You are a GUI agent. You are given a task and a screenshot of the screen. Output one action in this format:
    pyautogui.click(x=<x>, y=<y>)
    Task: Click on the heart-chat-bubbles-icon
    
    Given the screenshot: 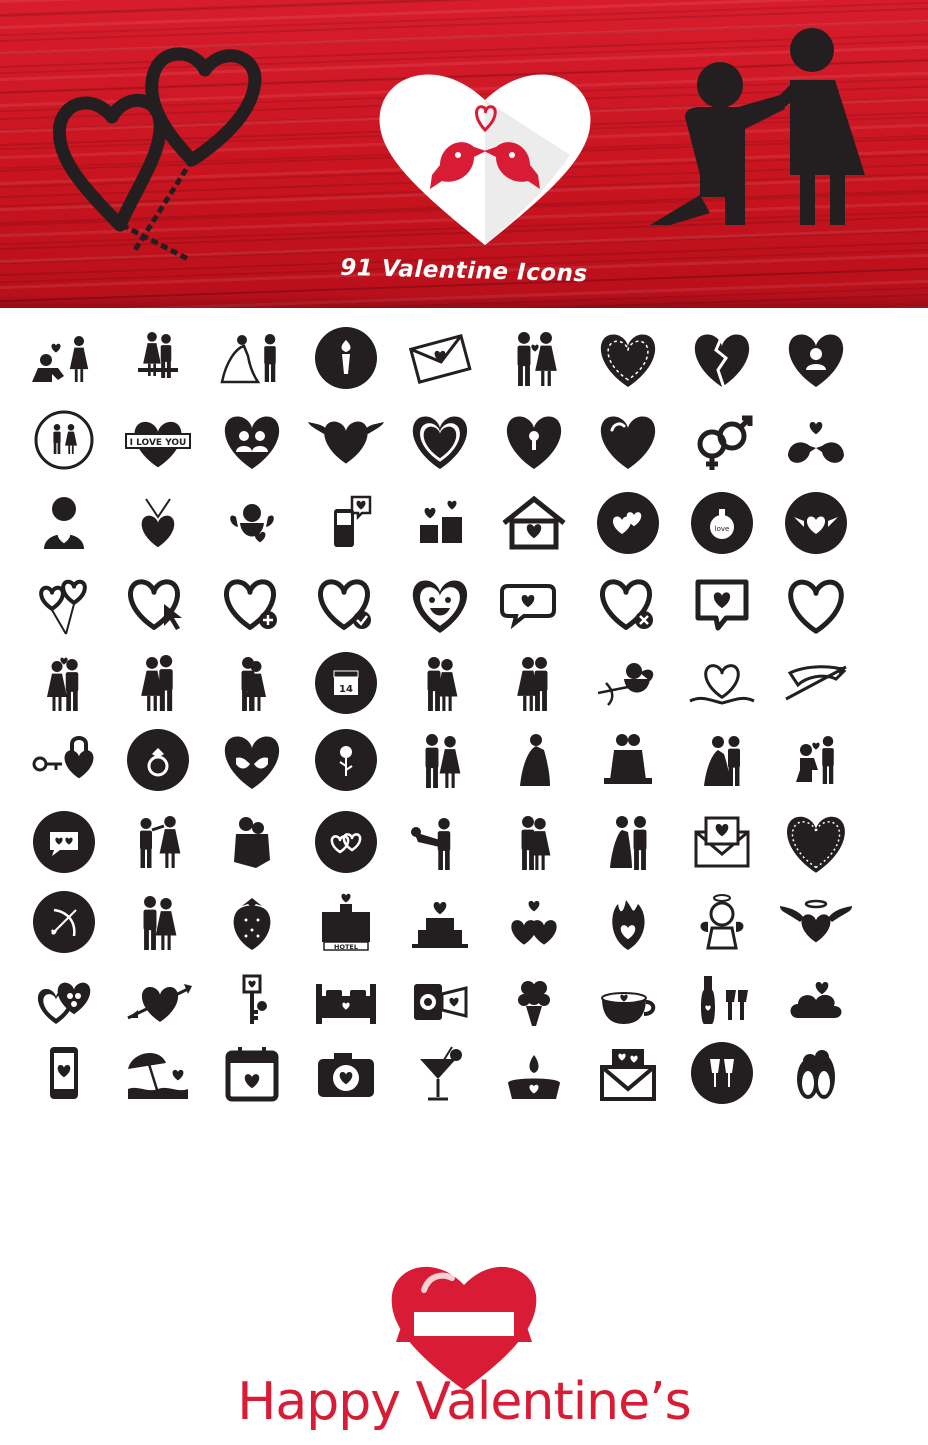 What is the action you would take?
    pyautogui.click(x=534, y=604)
    